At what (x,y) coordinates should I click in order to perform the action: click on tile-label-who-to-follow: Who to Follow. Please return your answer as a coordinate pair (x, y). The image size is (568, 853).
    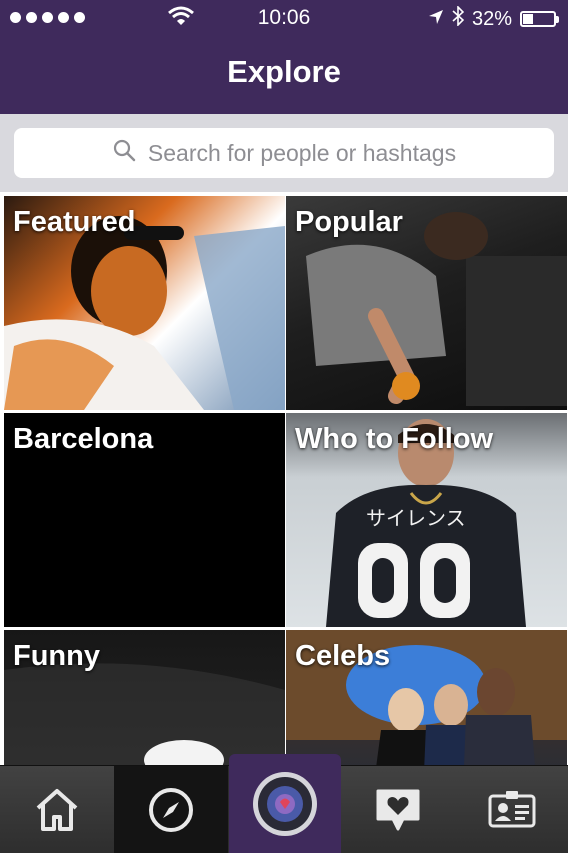
    Looking at the image, I should click on (394, 439).